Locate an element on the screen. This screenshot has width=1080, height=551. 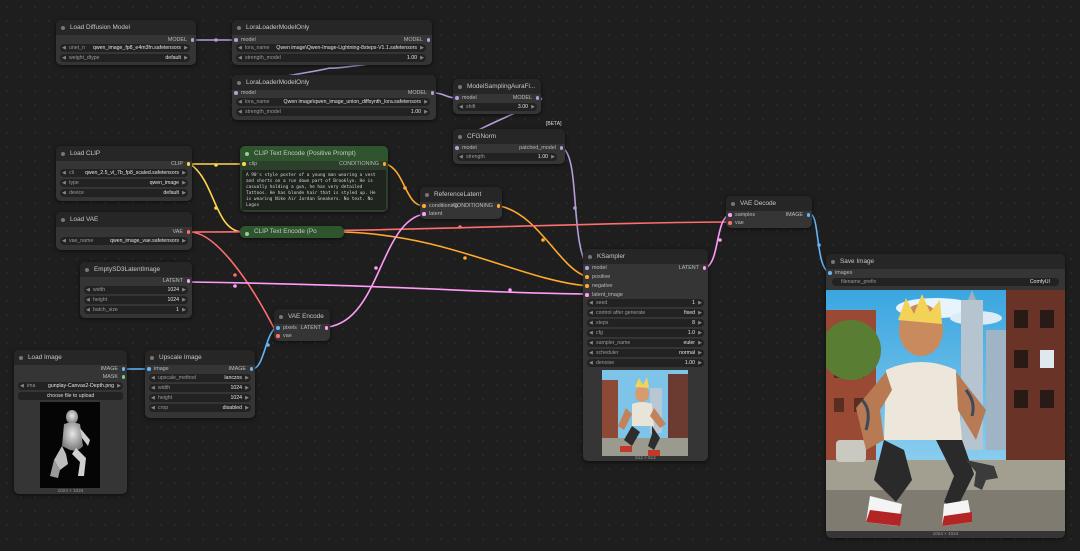
output-mask: MASK is located at coordinates (114, 377).